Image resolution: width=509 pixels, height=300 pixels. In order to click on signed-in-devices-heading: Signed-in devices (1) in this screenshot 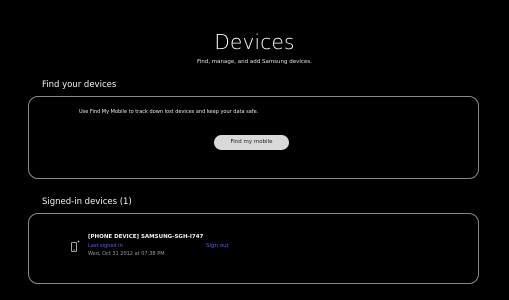, I will do `click(87, 202)`.